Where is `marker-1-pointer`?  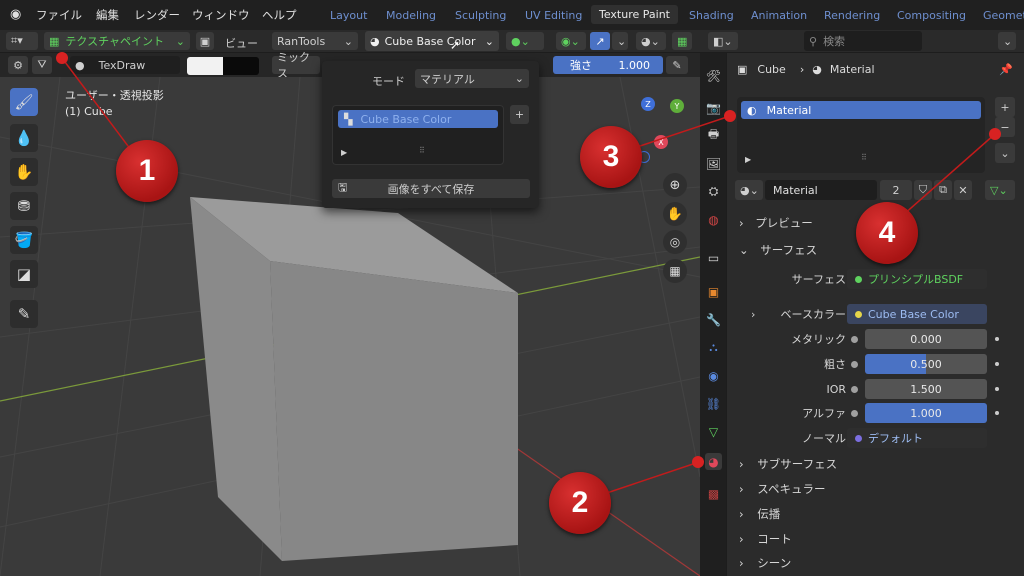 marker-1-pointer is located at coordinates (62, 58).